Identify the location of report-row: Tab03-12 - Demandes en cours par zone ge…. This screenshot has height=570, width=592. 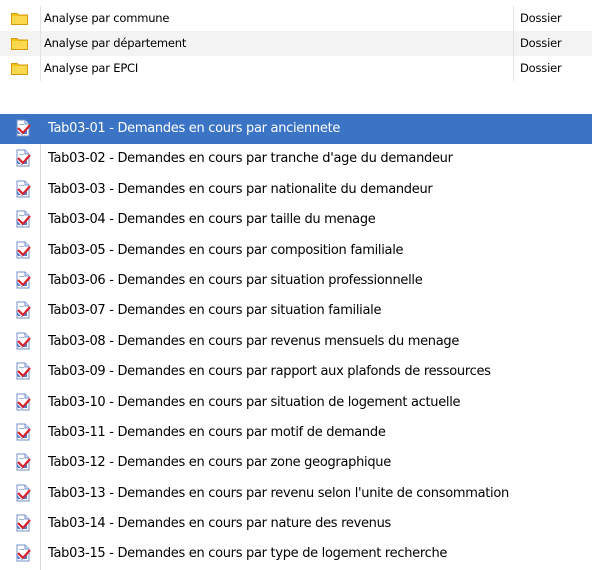
(296, 463).